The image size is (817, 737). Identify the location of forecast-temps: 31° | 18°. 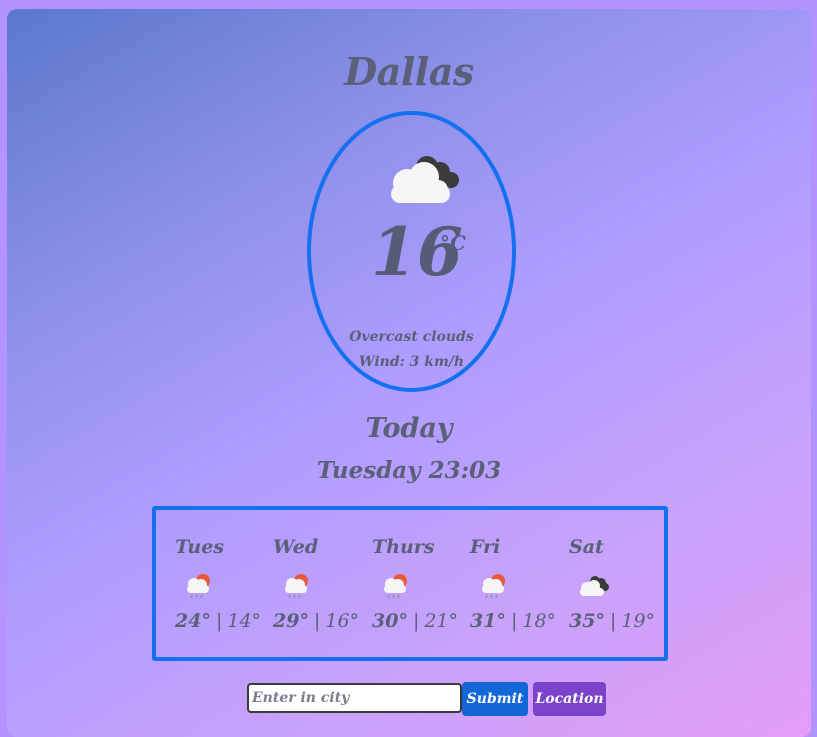
(513, 621).